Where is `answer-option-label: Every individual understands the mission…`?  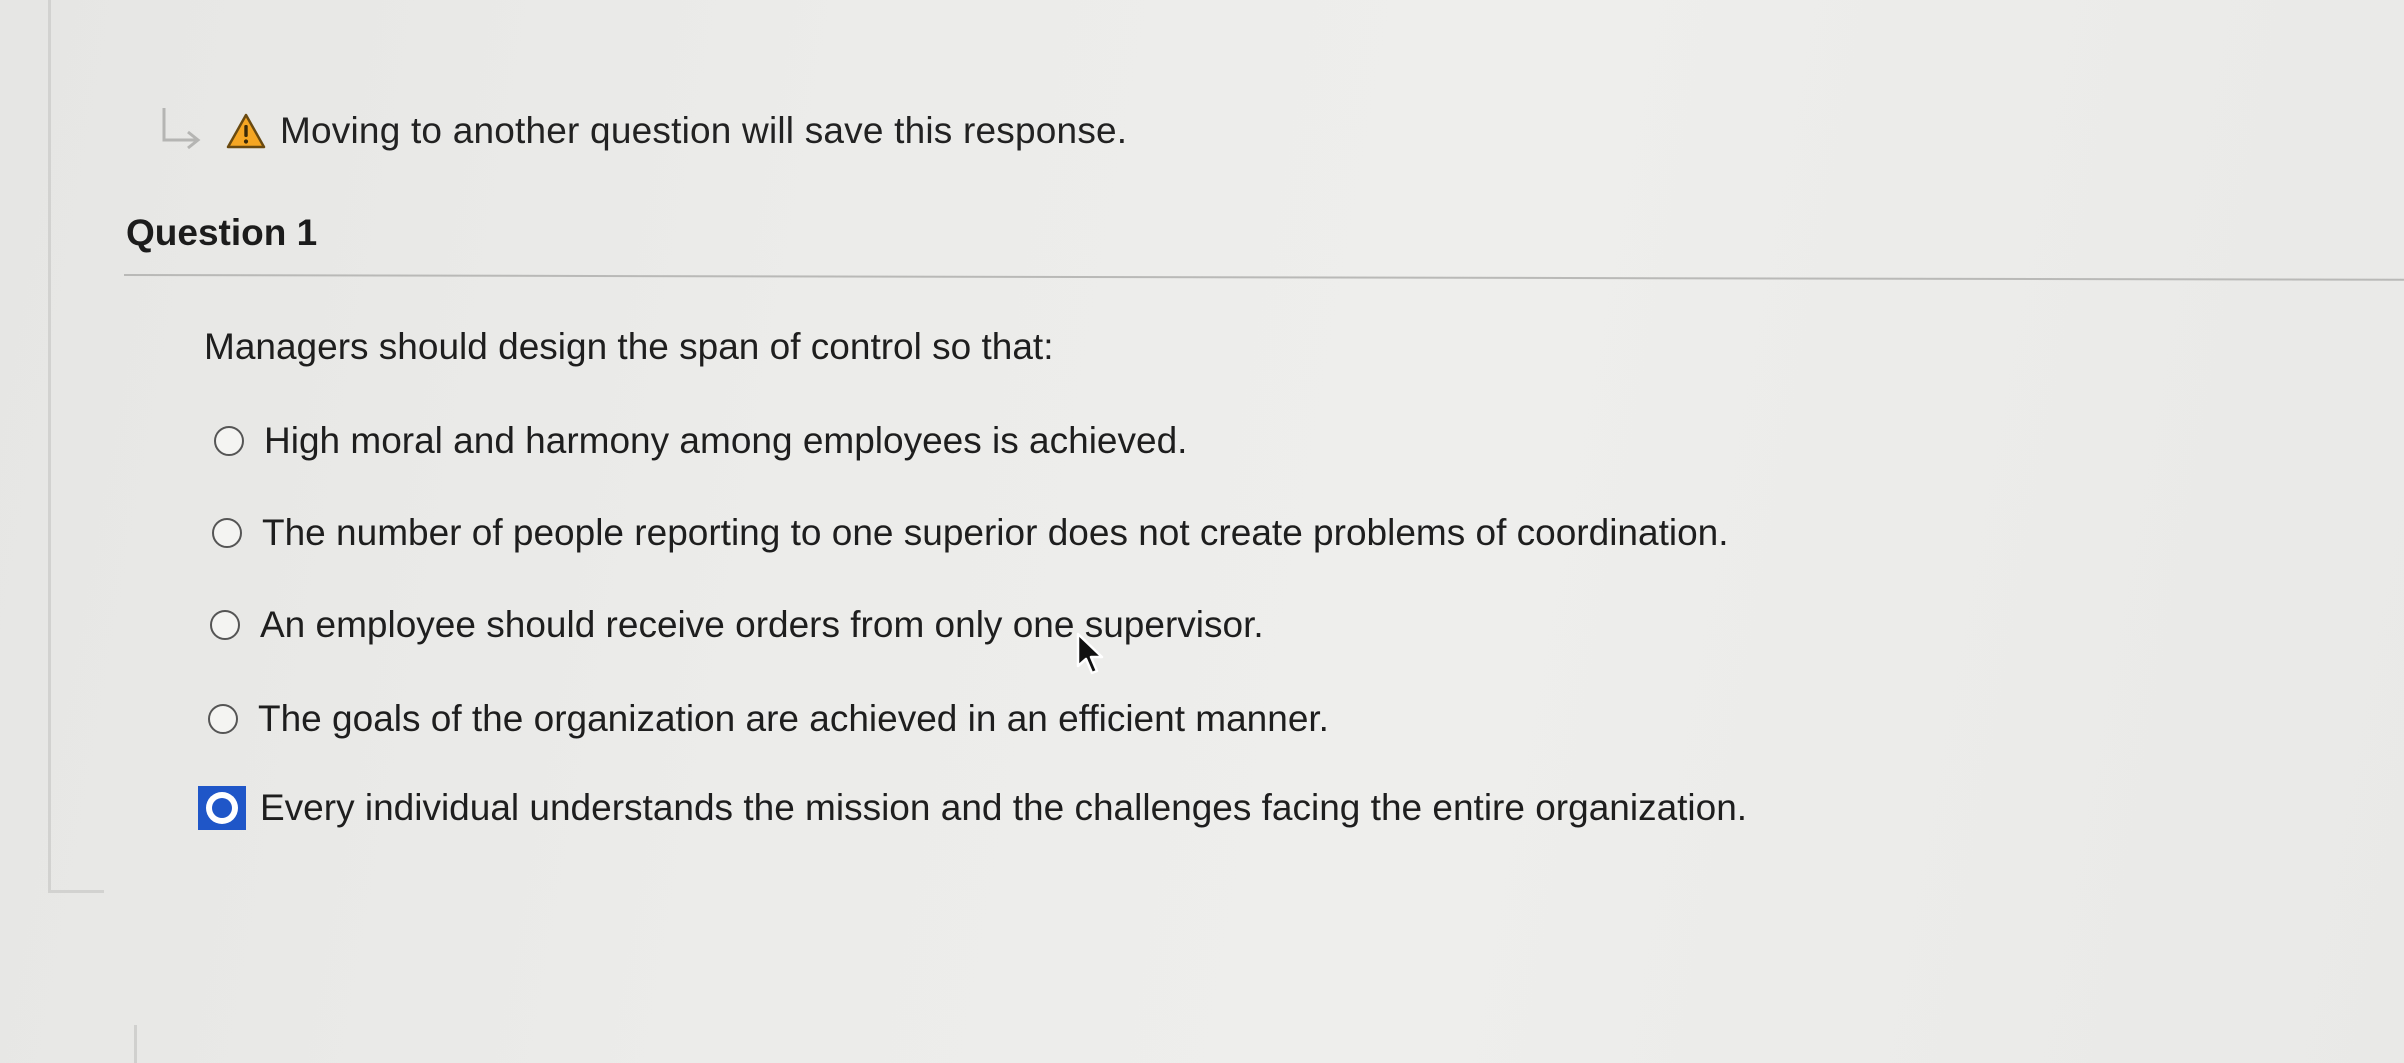
answer-option-label: Every individual understands the mission… is located at coordinates (1004, 807).